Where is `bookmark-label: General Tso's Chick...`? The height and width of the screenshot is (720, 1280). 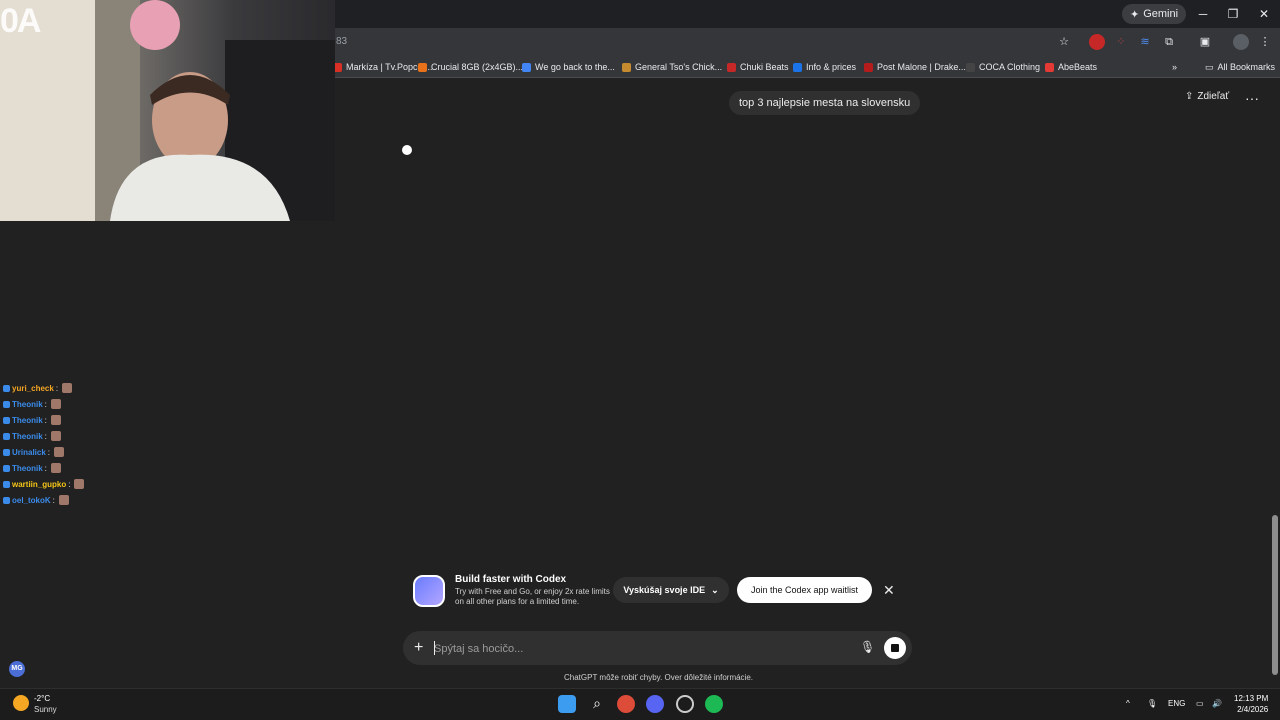 bookmark-label: General Tso's Chick... is located at coordinates (679, 67).